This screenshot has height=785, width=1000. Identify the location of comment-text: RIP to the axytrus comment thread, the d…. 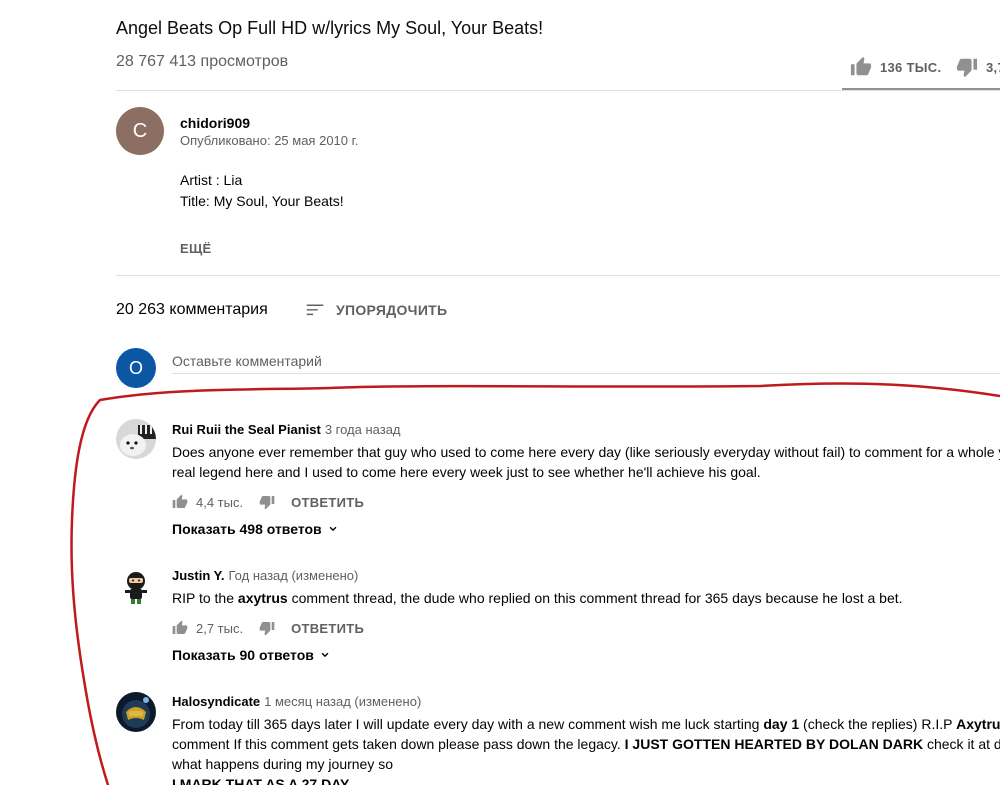
(537, 598).